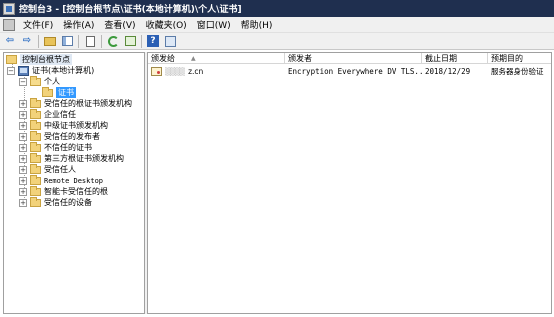  I want to click on title-bar: 控制台3 - [控制台根节点\证书(本地计算机)\个人\证书], so click(277, 8).